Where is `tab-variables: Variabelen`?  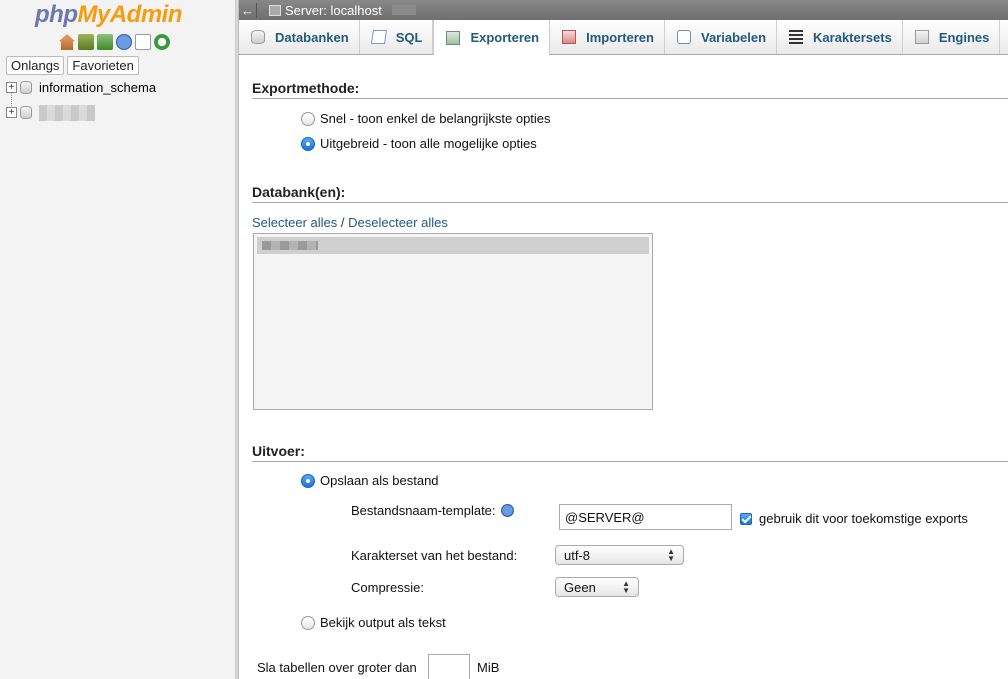 tab-variables: Variabelen is located at coordinates (721, 37).